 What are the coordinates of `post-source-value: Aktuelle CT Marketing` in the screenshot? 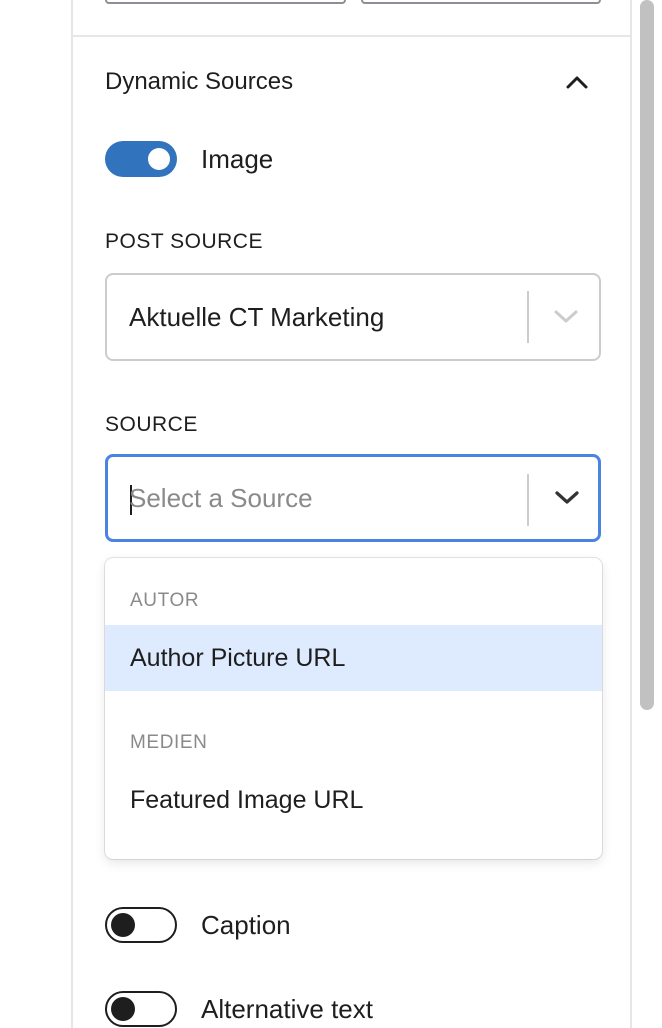 It's located at (257, 316).